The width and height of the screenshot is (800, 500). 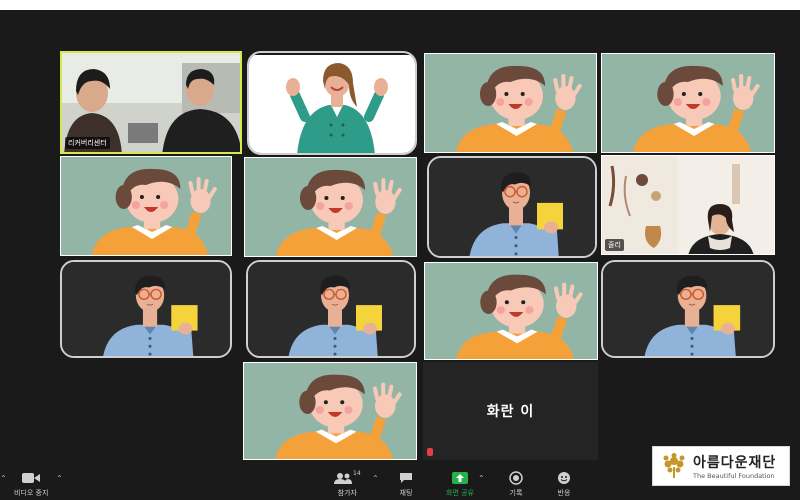 I want to click on chat-button: 채팅, so click(x=406, y=484).